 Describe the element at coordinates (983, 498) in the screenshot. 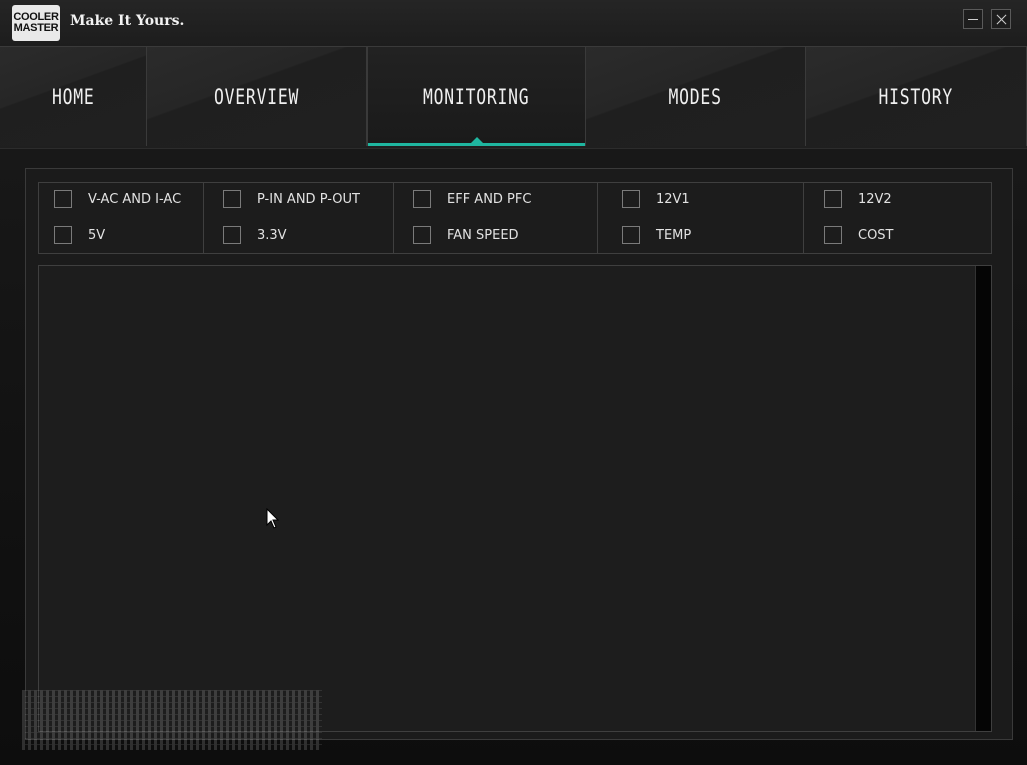

I see `vertical-scrollbar` at that location.